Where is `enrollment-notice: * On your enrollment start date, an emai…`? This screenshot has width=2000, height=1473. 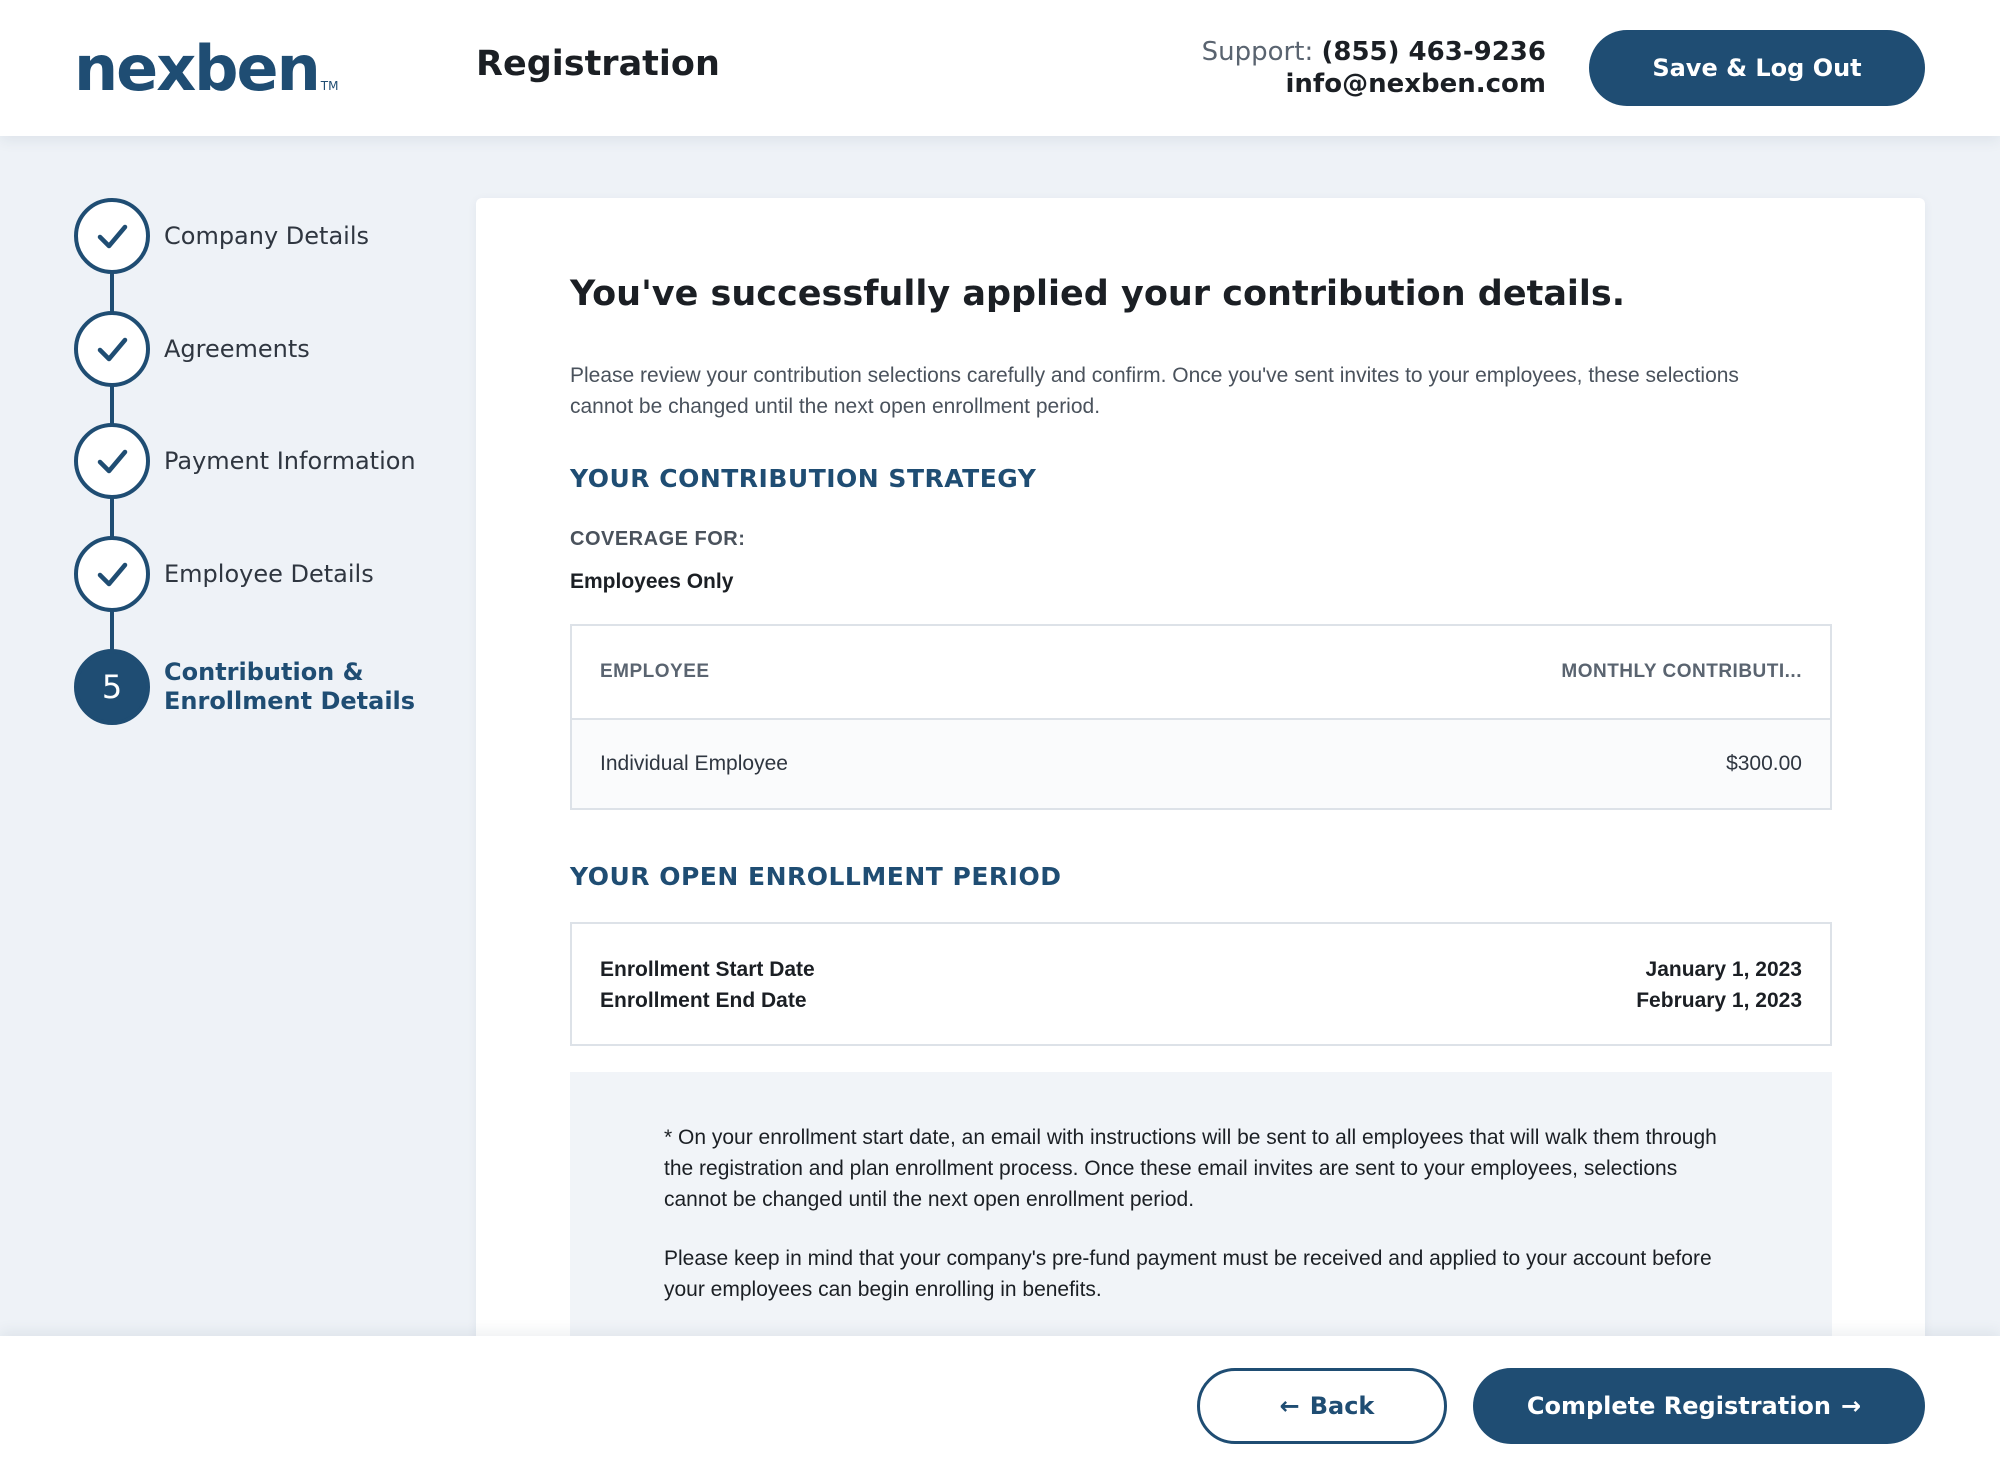 enrollment-notice: * On your enrollment start date, an emai… is located at coordinates (1201, 1222).